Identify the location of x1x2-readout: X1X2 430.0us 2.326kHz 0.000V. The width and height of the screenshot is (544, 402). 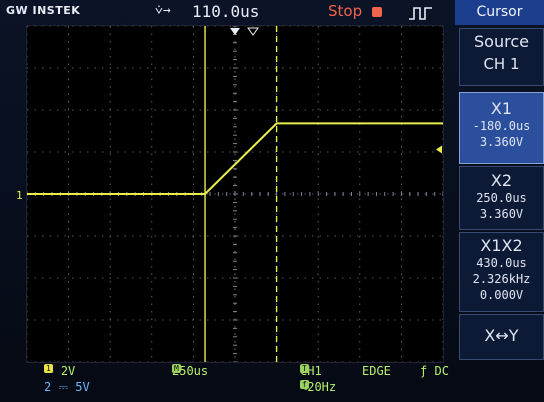
(501, 272).